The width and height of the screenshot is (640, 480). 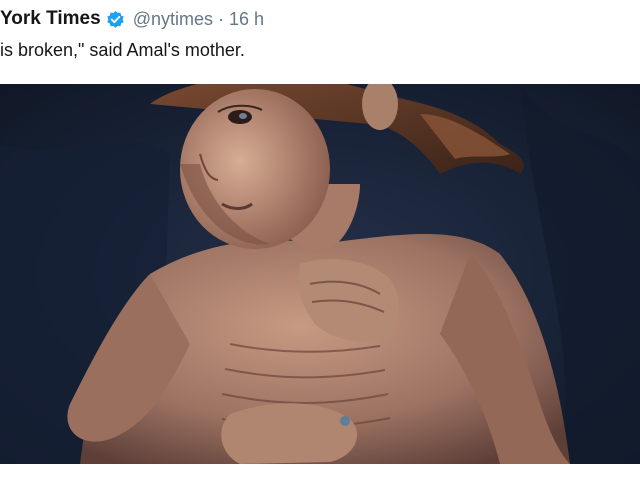 I want to click on author-handle: @nytimes, so click(x=173, y=19).